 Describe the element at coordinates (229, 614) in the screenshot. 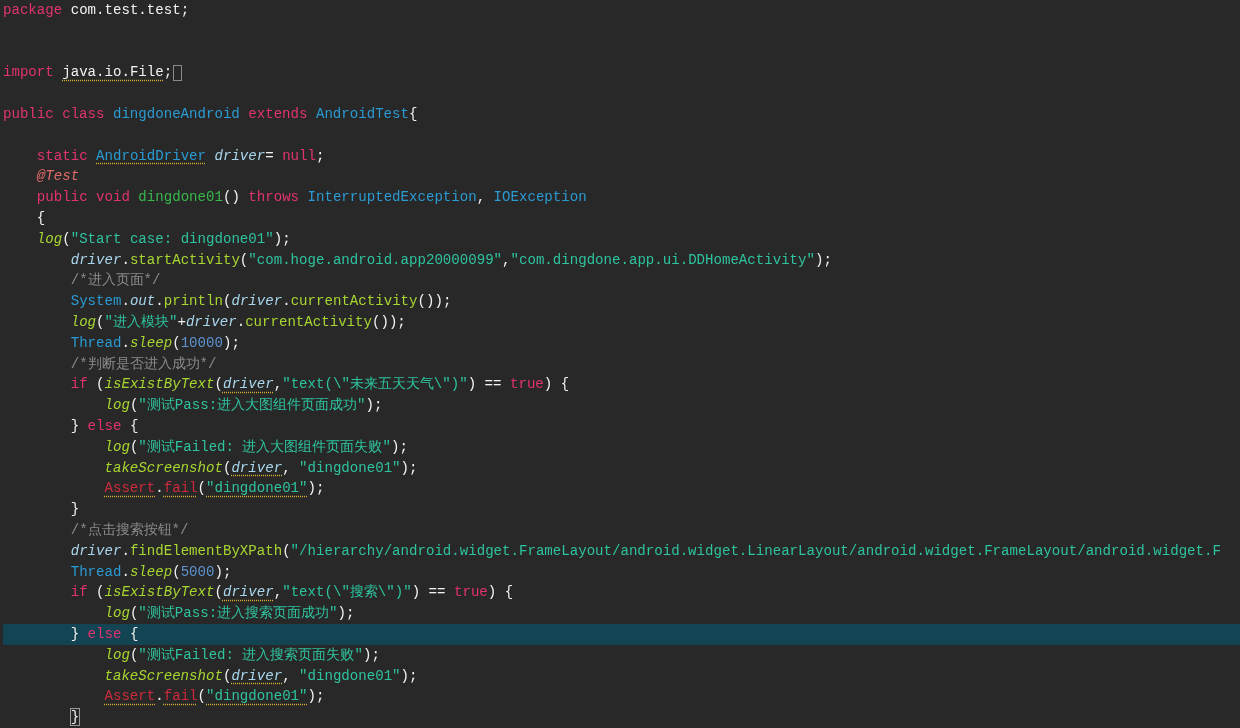

I see `code-line: log("测试Pass:进入搜索页面成功");` at that location.